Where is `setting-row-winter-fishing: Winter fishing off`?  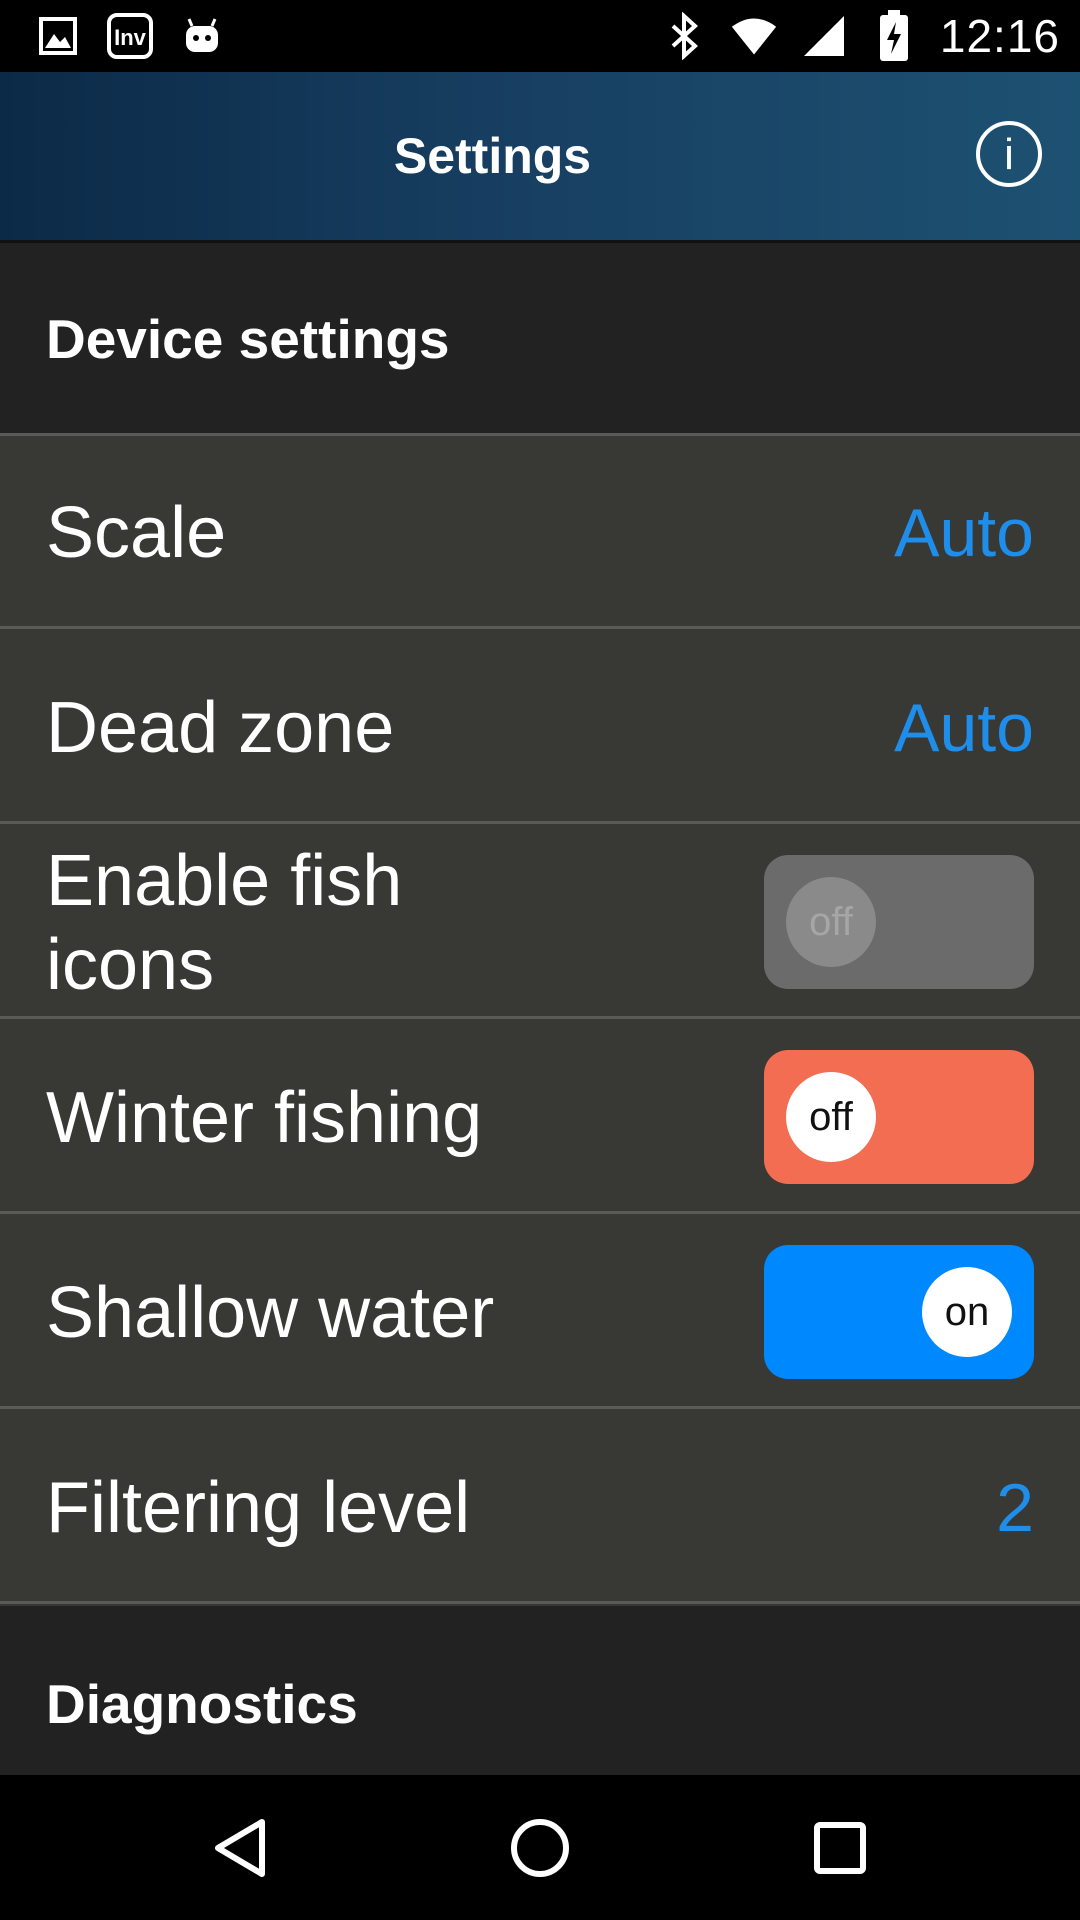 setting-row-winter-fishing: Winter fishing off is located at coordinates (540, 1117).